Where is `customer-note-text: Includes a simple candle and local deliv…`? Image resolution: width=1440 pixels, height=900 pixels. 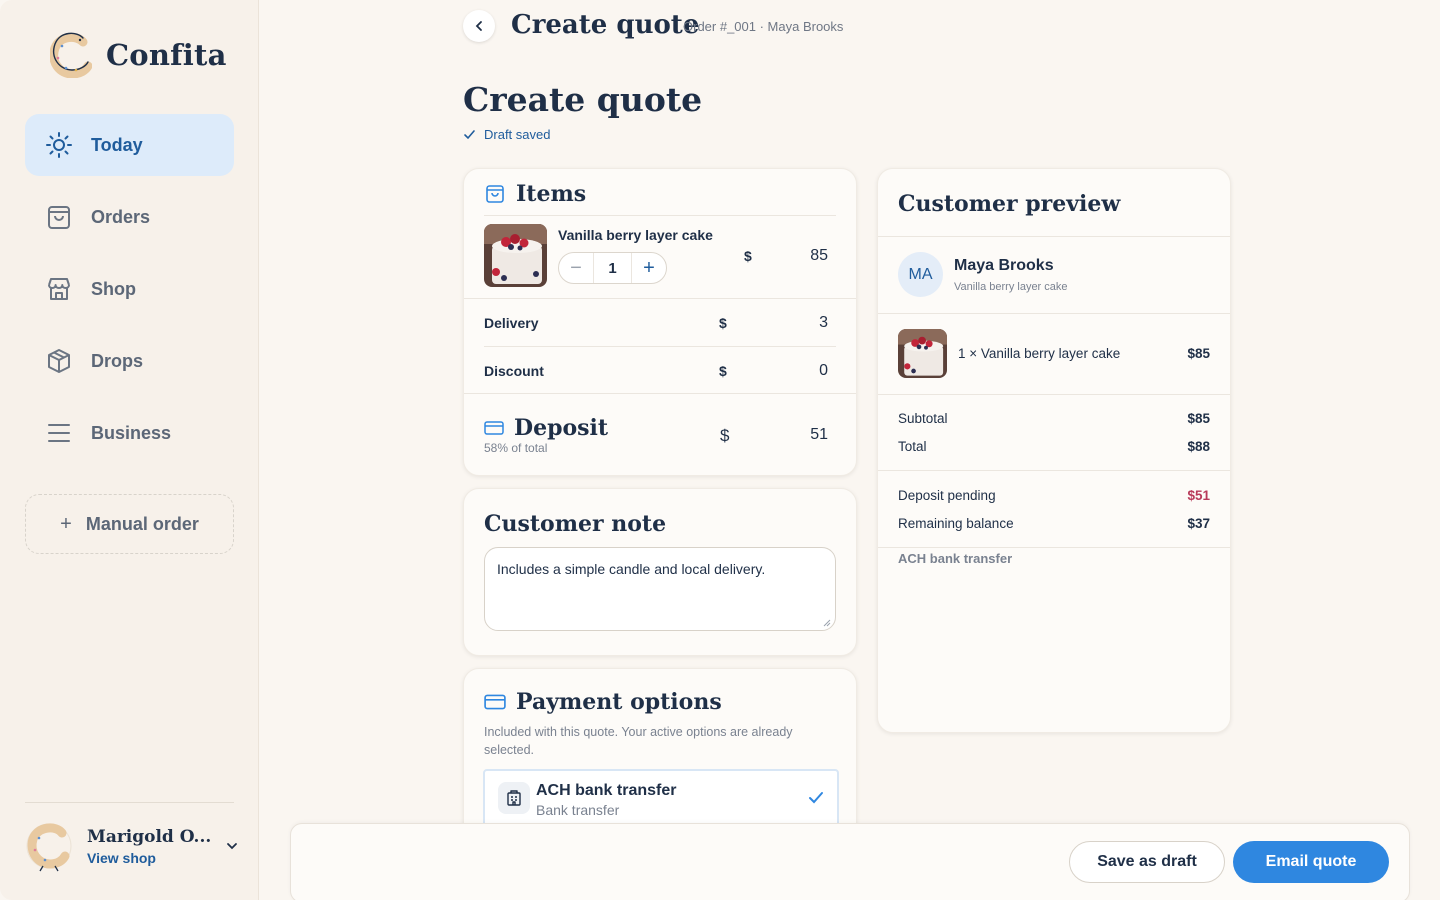
customer-note-text: Includes a simple candle and local deliv… is located at coordinates (631, 569).